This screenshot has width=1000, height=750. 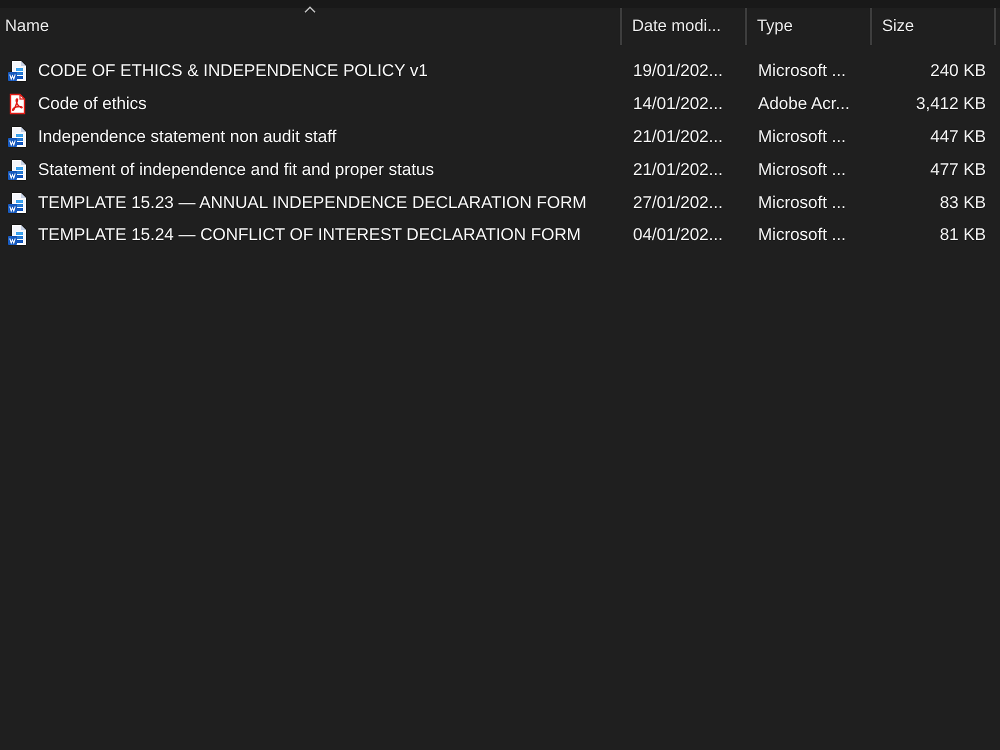 I want to click on file-name: TEMPLATE 15.24 — CONFLICT OF INTEREST DECLARATION FORM, so click(x=309, y=235).